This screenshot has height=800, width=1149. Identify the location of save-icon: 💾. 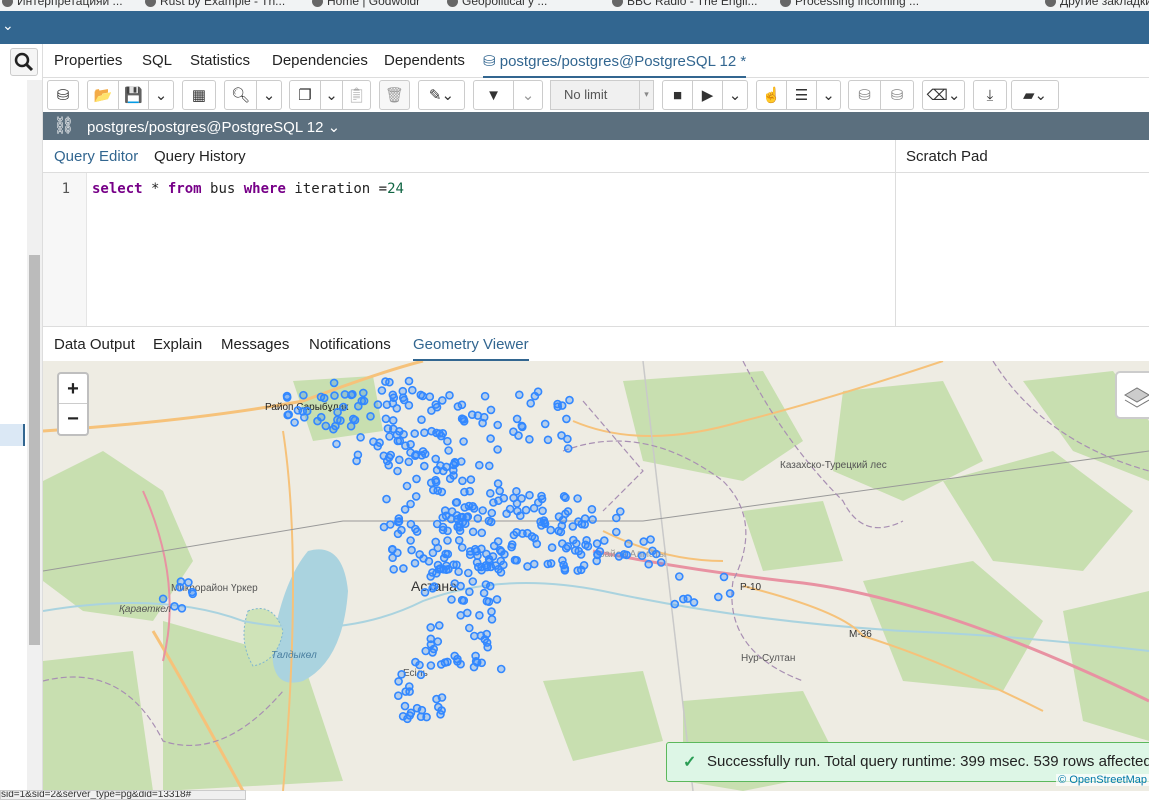
(134, 95).